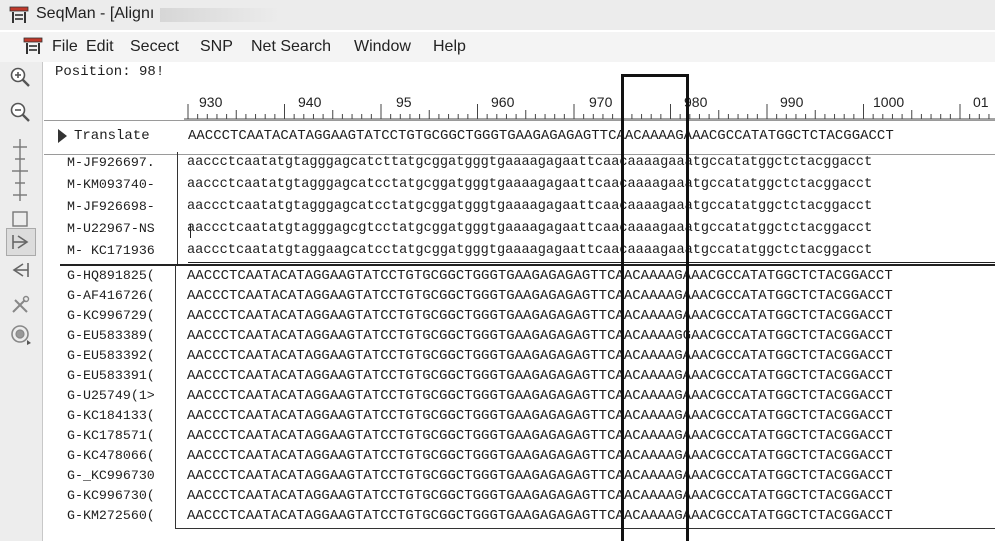  What do you see at coordinates (121, 495) in the screenshot?
I see `sequence-name: G-KC996730(` at bounding box center [121, 495].